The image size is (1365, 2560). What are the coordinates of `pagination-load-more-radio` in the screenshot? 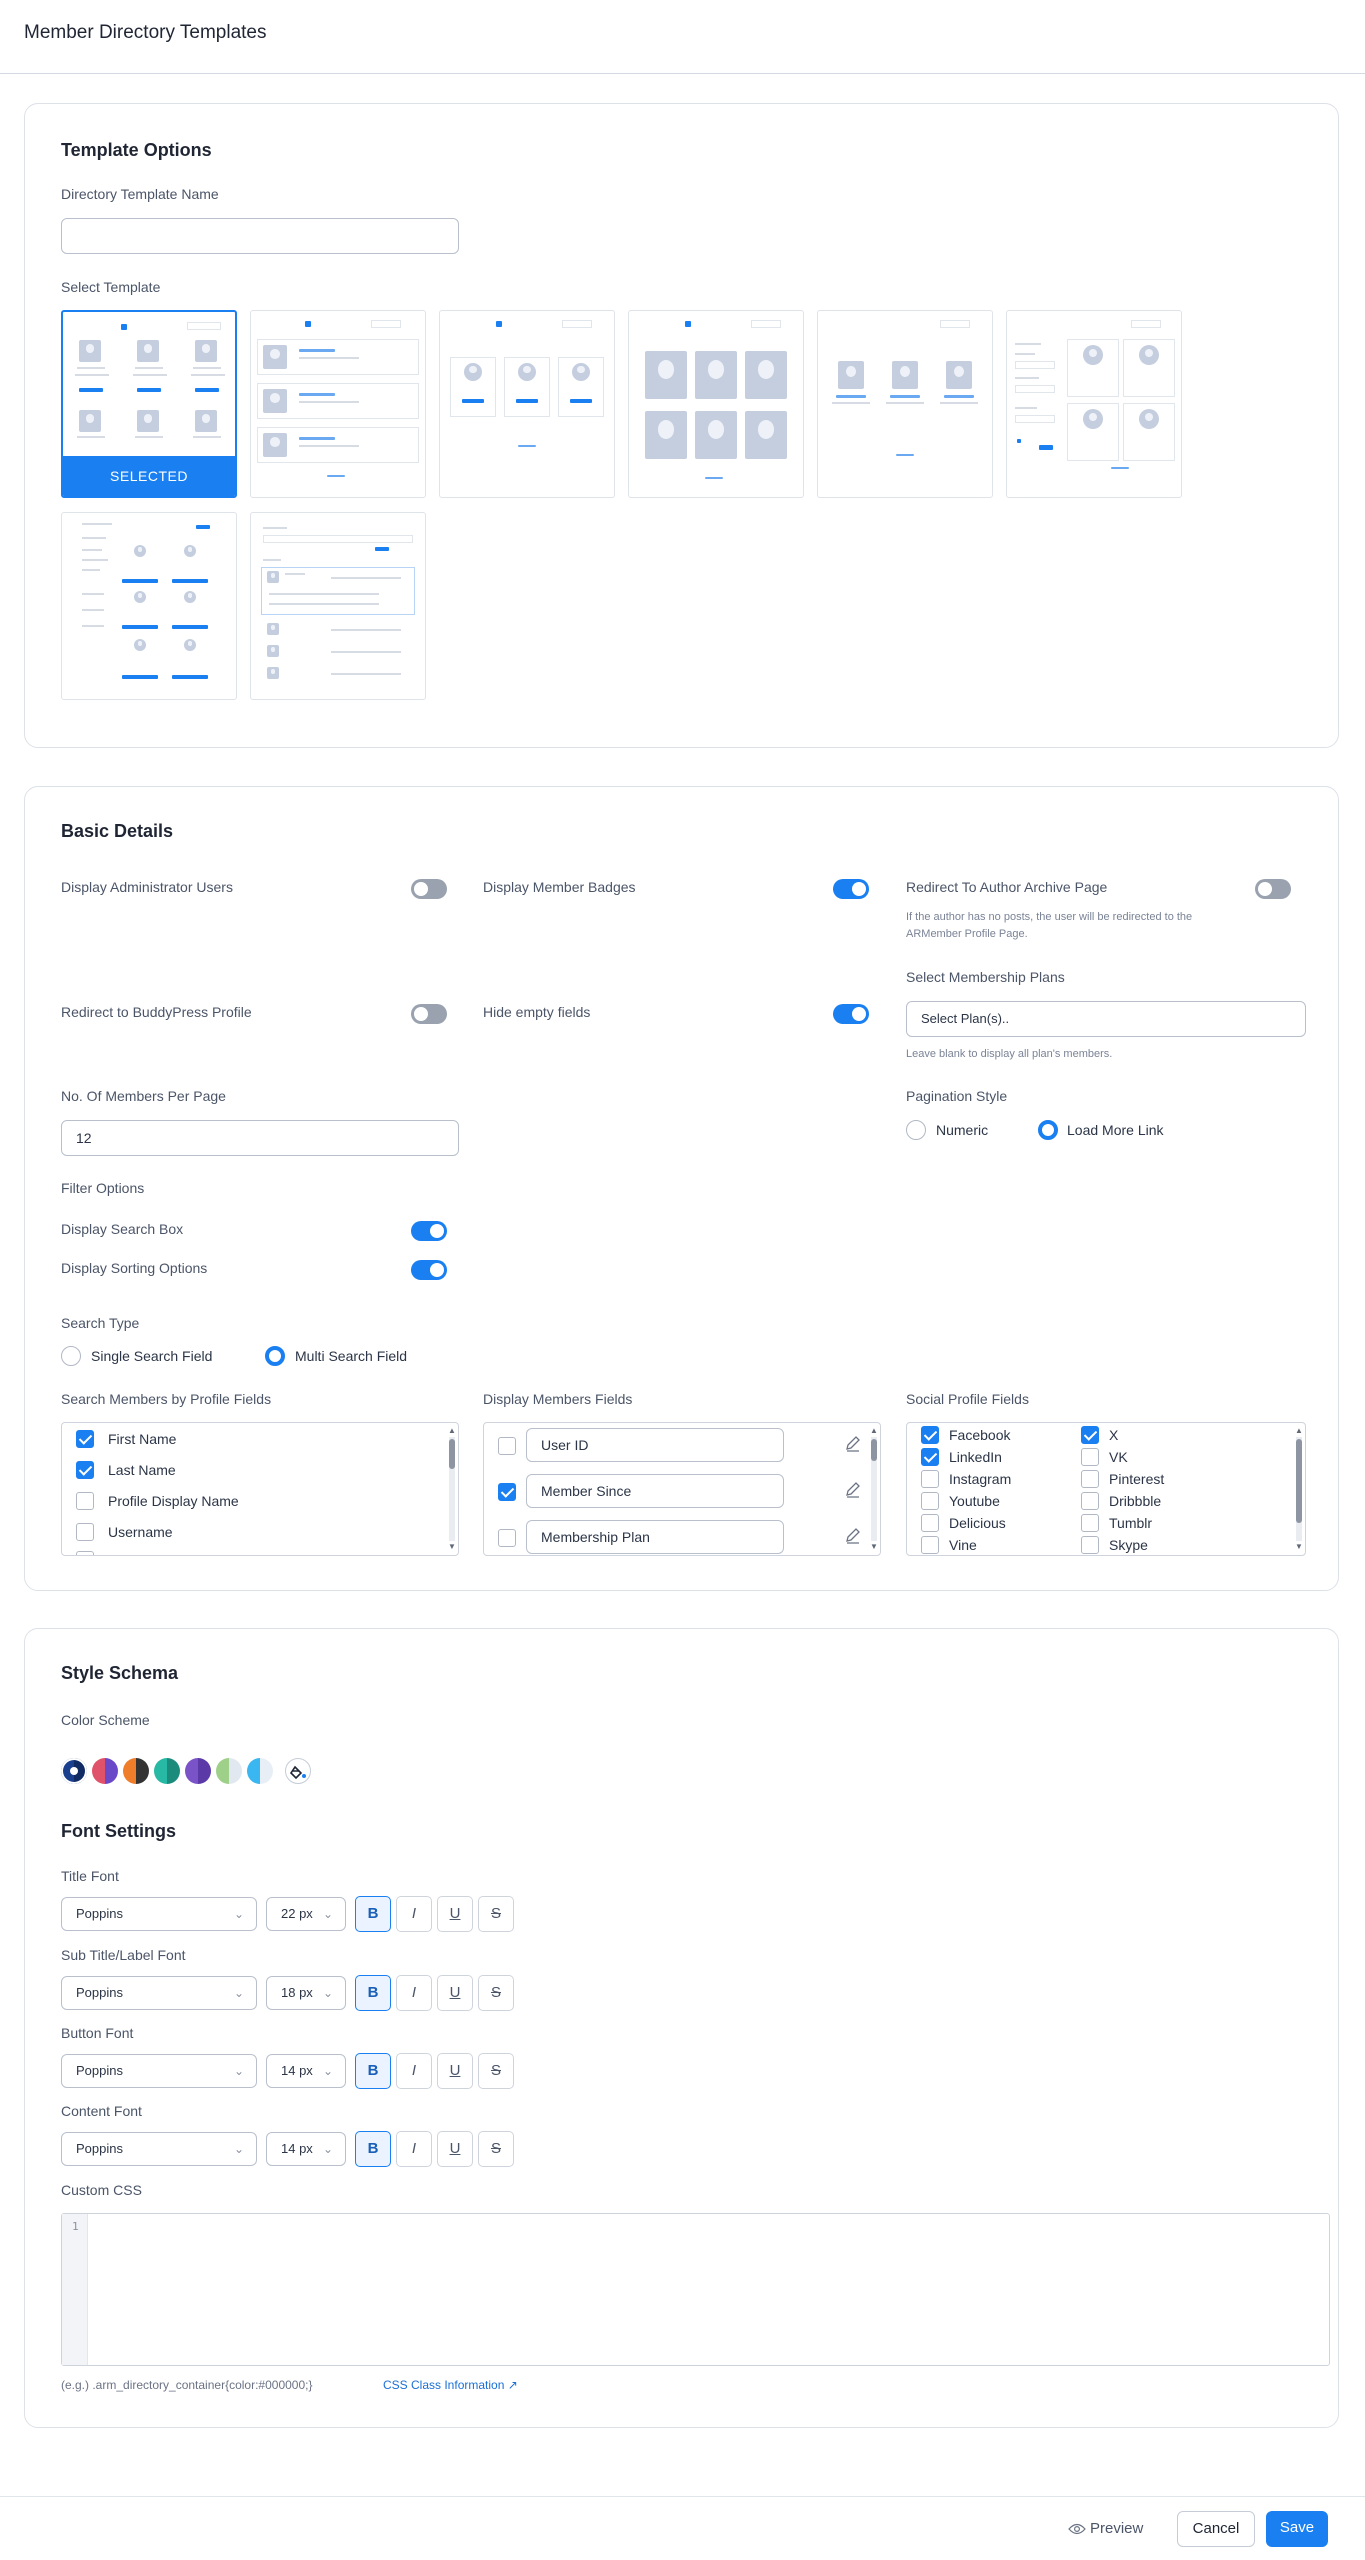 It's located at (1048, 1130).